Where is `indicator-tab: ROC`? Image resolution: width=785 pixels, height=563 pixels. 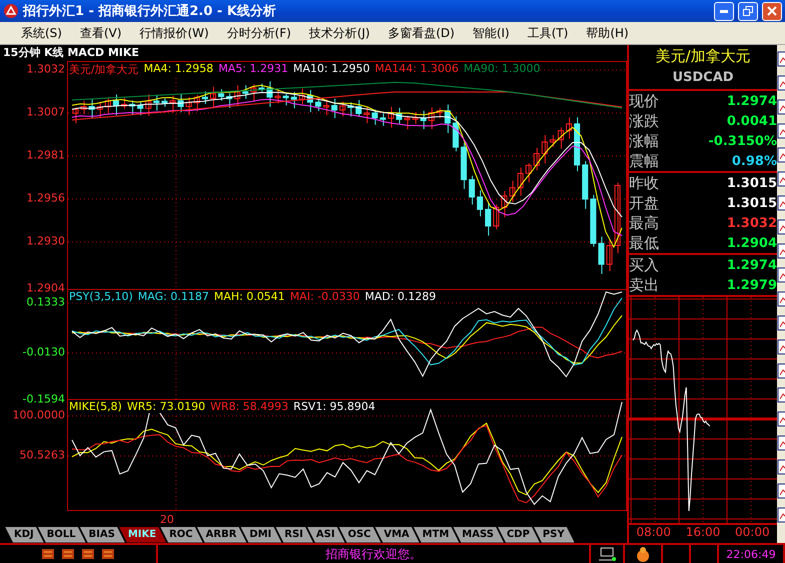 indicator-tab: ROC is located at coordinates (181, 534).